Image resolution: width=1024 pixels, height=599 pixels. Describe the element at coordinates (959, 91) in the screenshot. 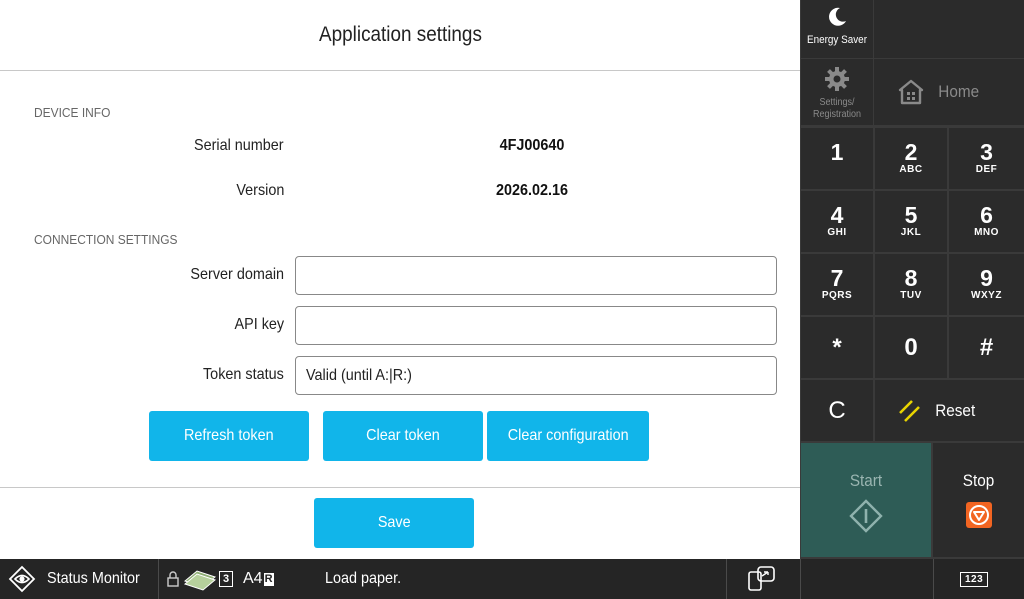

I see `home-label: Home` at that location.